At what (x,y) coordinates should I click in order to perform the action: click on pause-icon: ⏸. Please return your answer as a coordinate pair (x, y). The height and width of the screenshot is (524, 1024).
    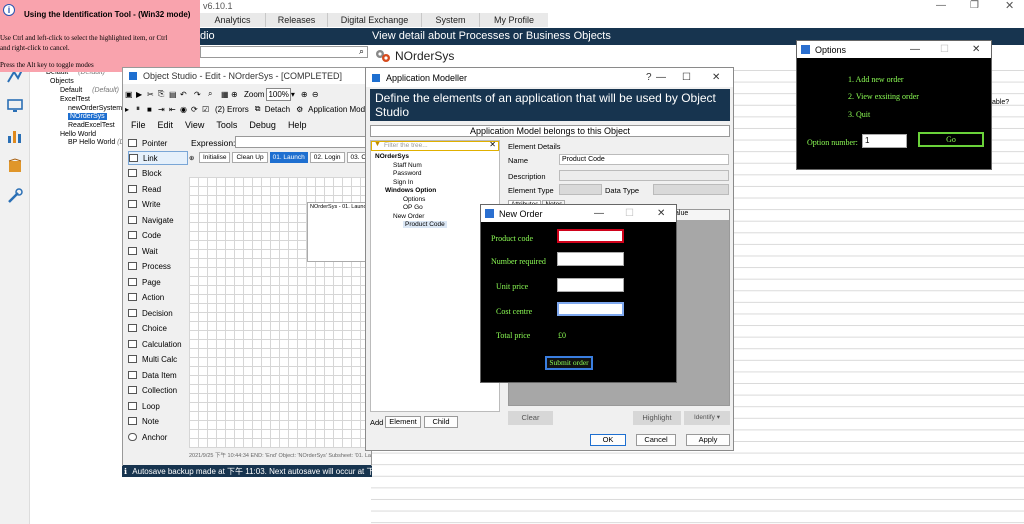
    Looking at the image, I should click on (141, 109).